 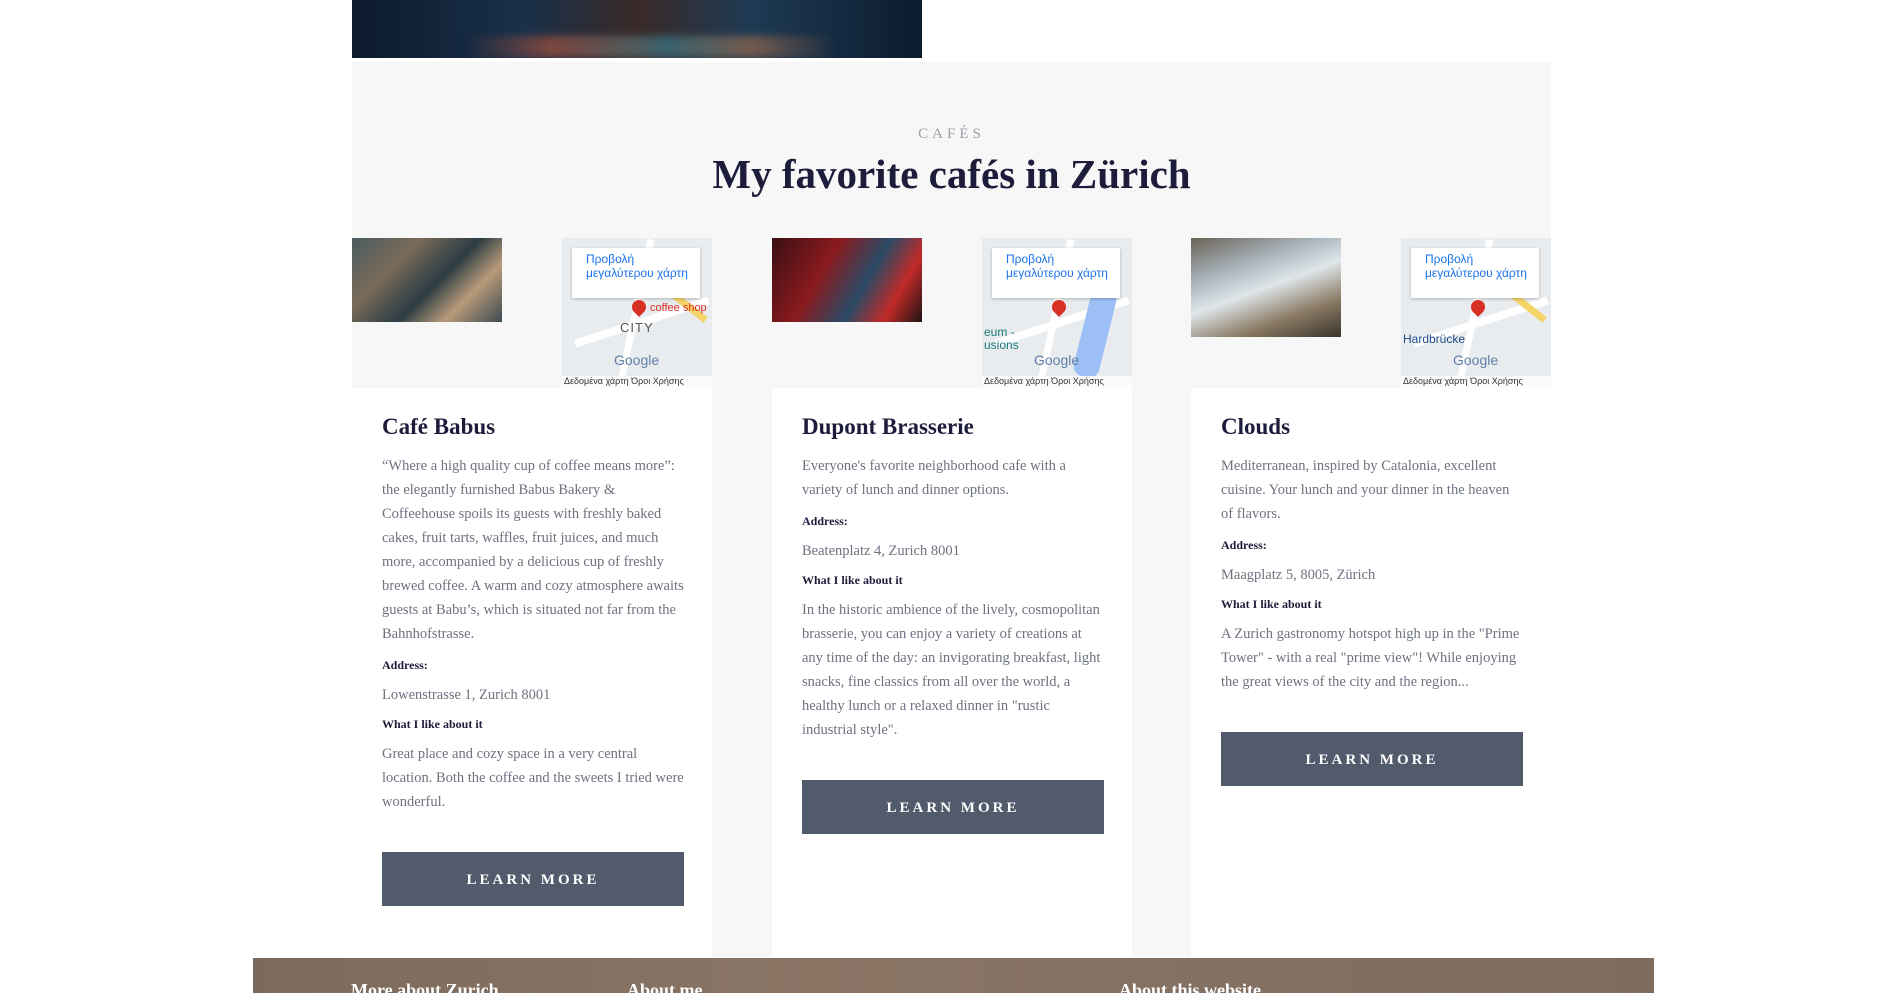 I want to click on card-title: Café Babus, so click(x=439, y=426).